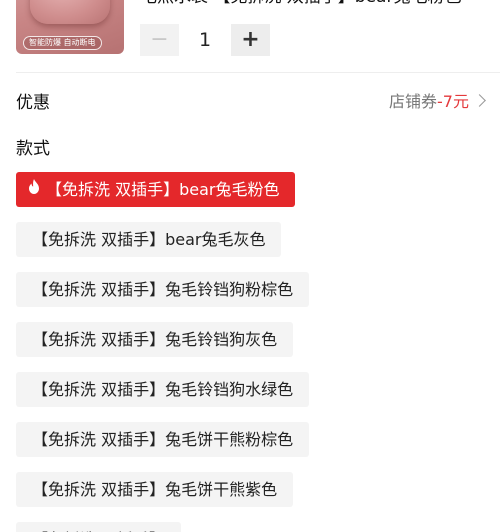 Image resolution: width=500 pixels, height=532 pixels. Describe the element at coordinates (70, 12) in the screenshot. I see `product-image` at that location.